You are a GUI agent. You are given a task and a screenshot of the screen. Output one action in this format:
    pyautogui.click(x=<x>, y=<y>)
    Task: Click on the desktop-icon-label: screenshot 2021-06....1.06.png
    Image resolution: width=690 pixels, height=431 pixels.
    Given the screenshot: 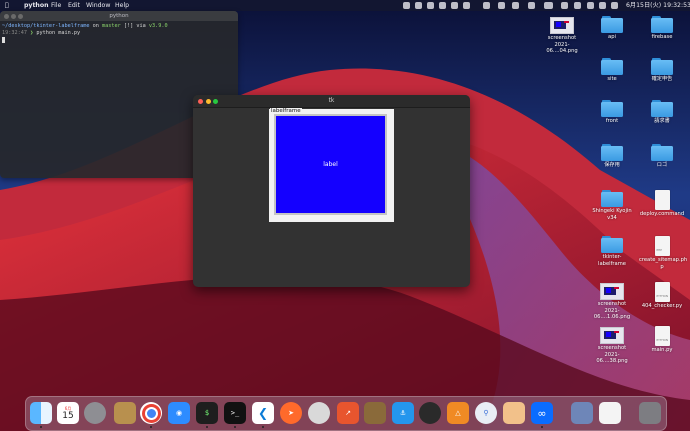 What is the action you would take?
    pyautogui.click(x=612, y=310)
    